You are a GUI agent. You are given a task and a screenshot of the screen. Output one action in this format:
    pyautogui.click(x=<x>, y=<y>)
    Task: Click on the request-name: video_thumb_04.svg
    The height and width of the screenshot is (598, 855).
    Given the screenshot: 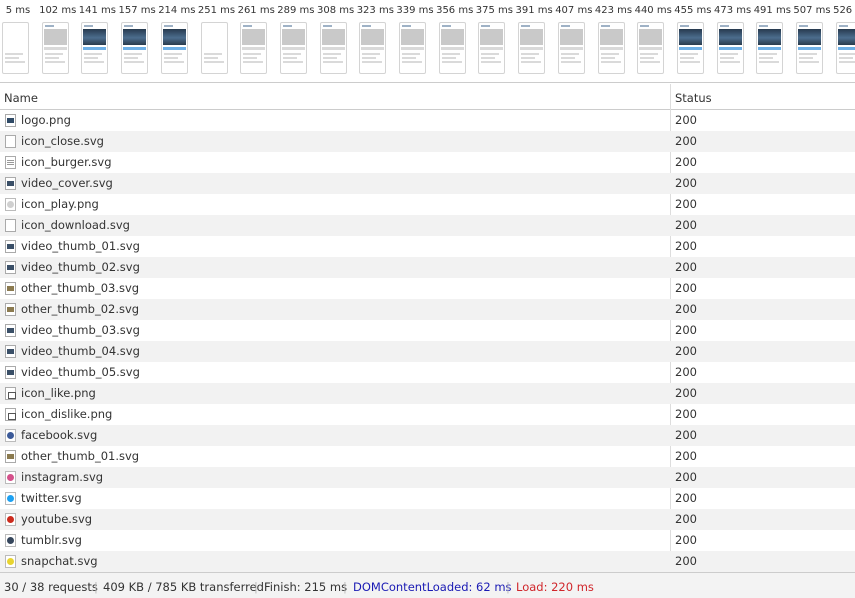 What is the action you would take?
    pyautogui.click(x=80, y=351)
    